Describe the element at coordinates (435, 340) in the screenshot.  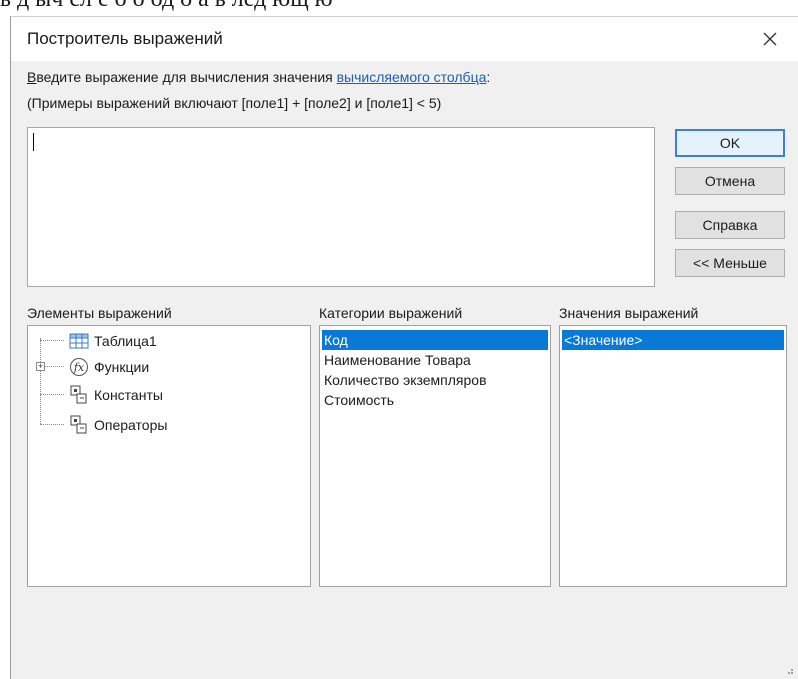
I see `category-item-kod: Код` at that location.